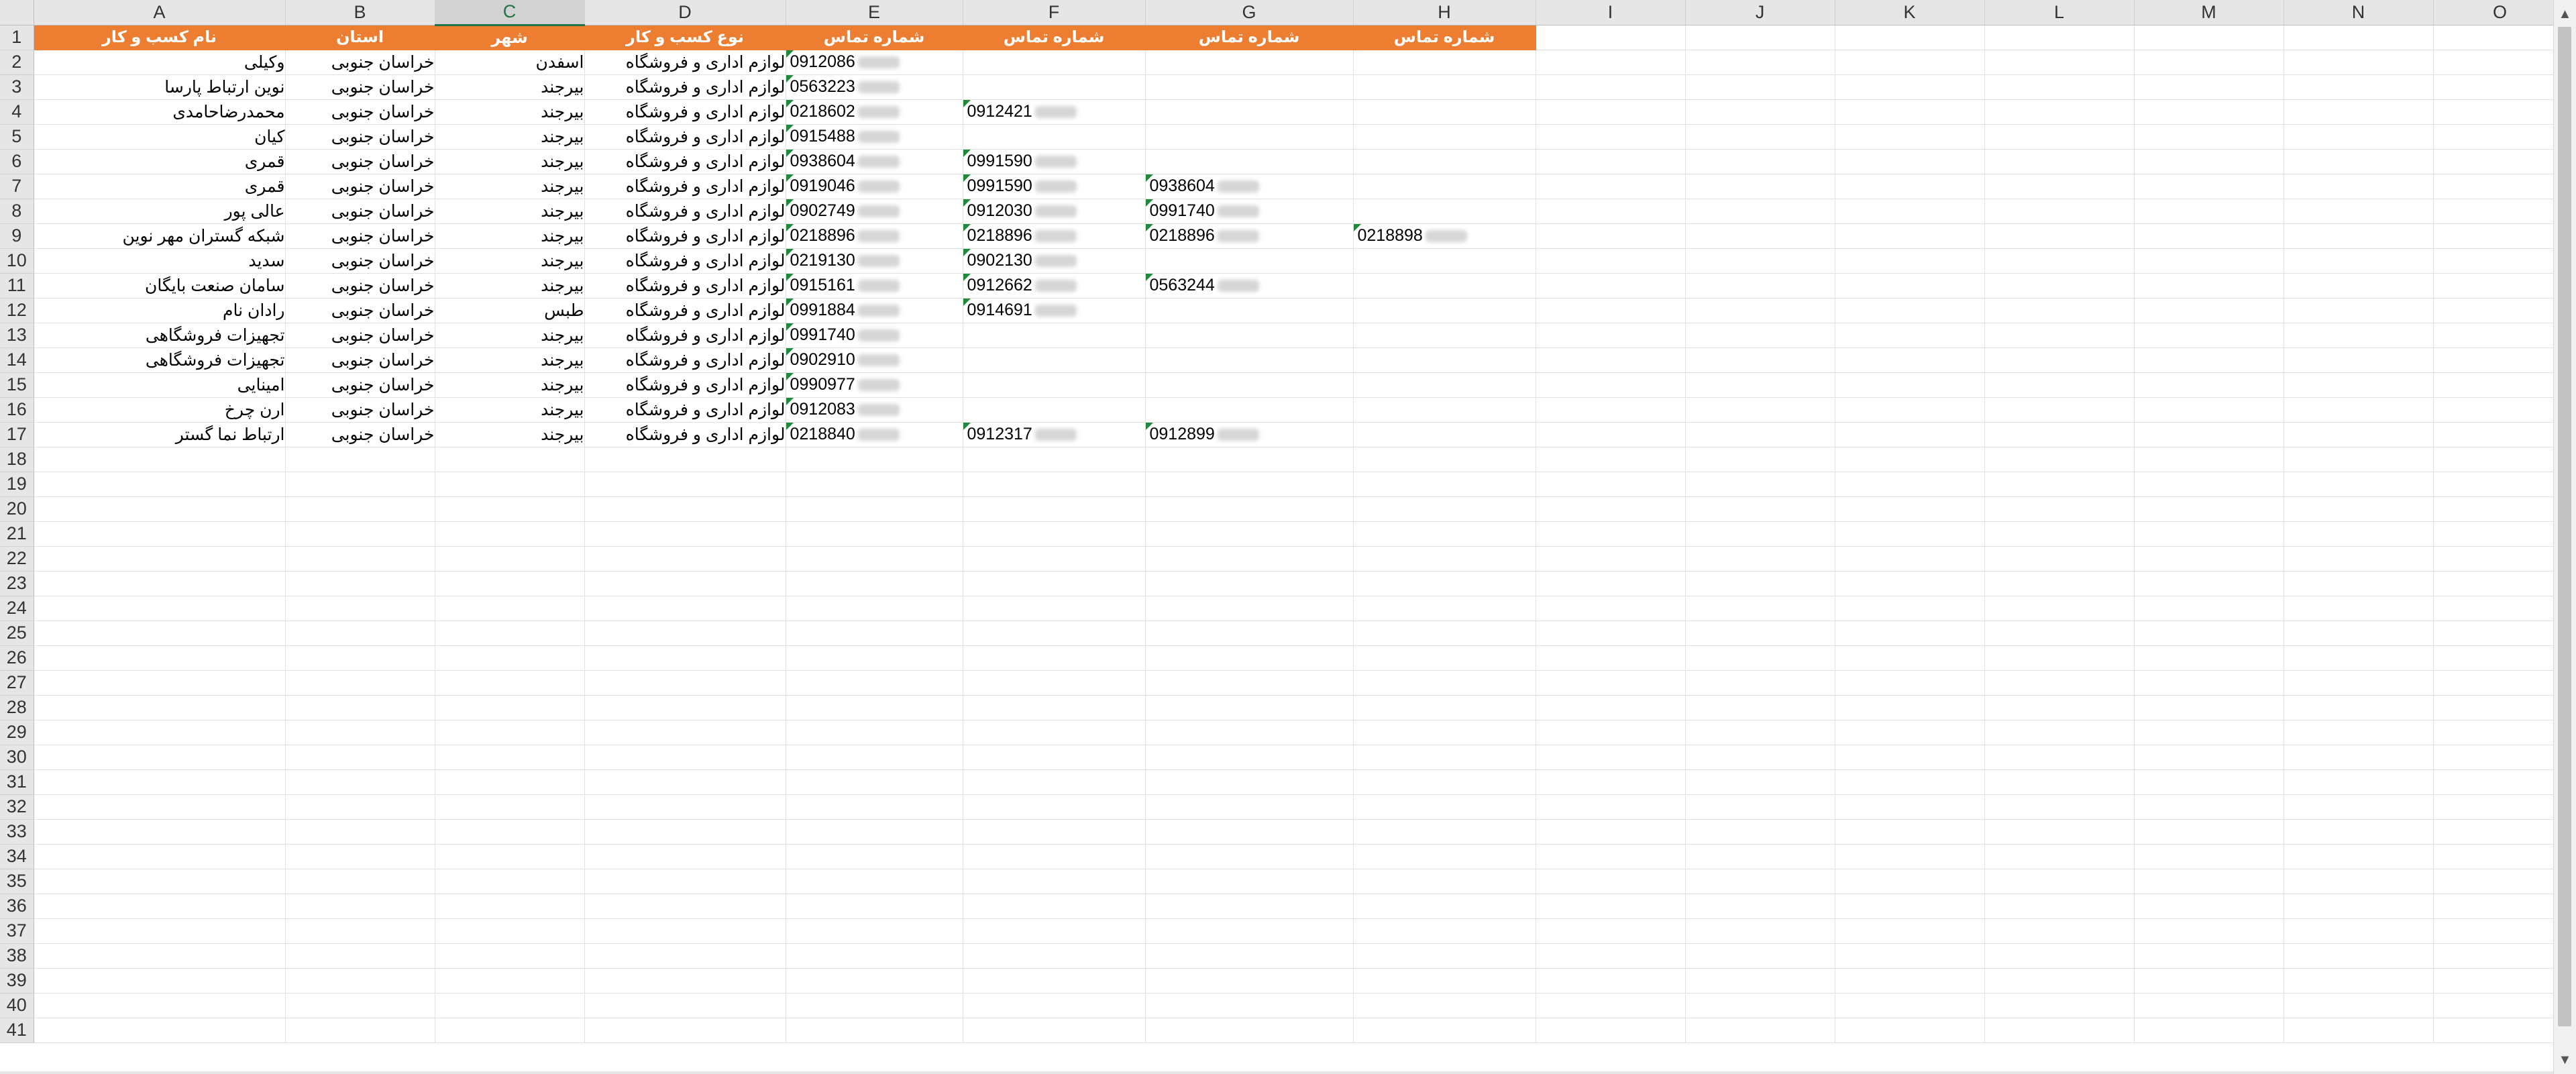  Describe the element at coordinates (160, 286) in the screenshot. I see `business-name-cell: سامان صنعت بایگان` at that location.